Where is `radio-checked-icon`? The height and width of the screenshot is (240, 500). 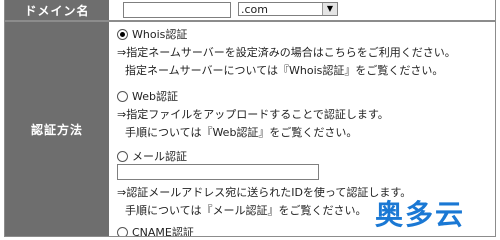
radio-checked-icon is located at coordinates (122, 34).